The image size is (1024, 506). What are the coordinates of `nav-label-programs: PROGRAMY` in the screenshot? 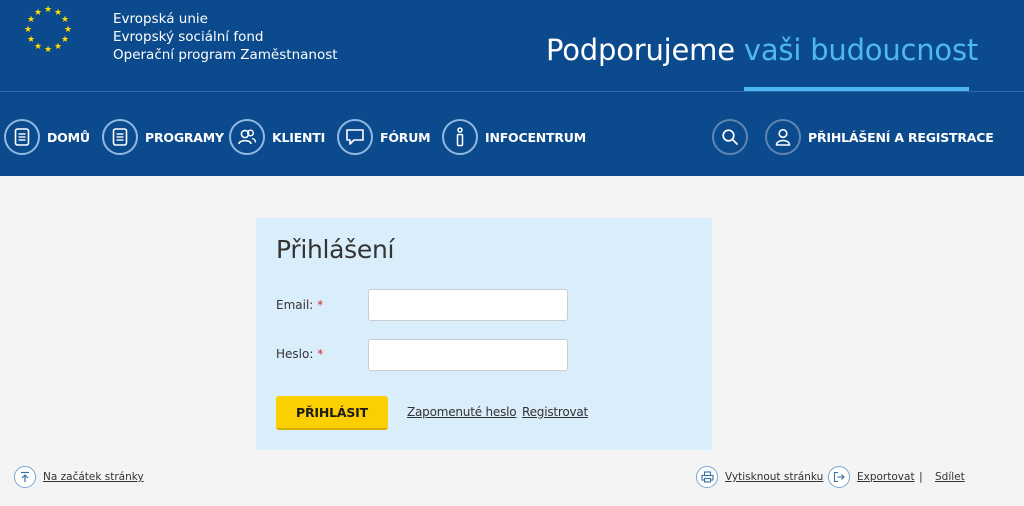 It's located at (184, 137).